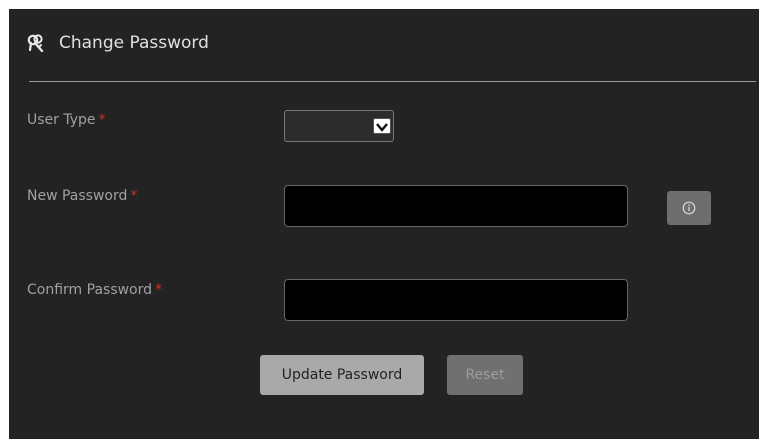  What do you see at coordinates (342, 375) in the screenshot?
I see `update-password-button: Update Password` at bounding box center [342, 375].